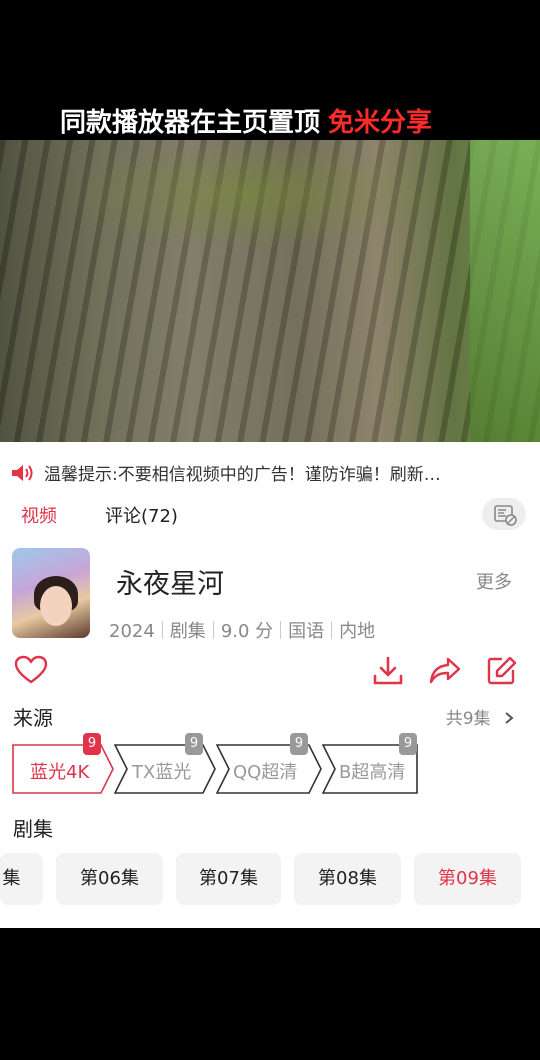  Describe the element at coordinates (21, 879) in the screenshot. I see `episode-item: 集` at that location.